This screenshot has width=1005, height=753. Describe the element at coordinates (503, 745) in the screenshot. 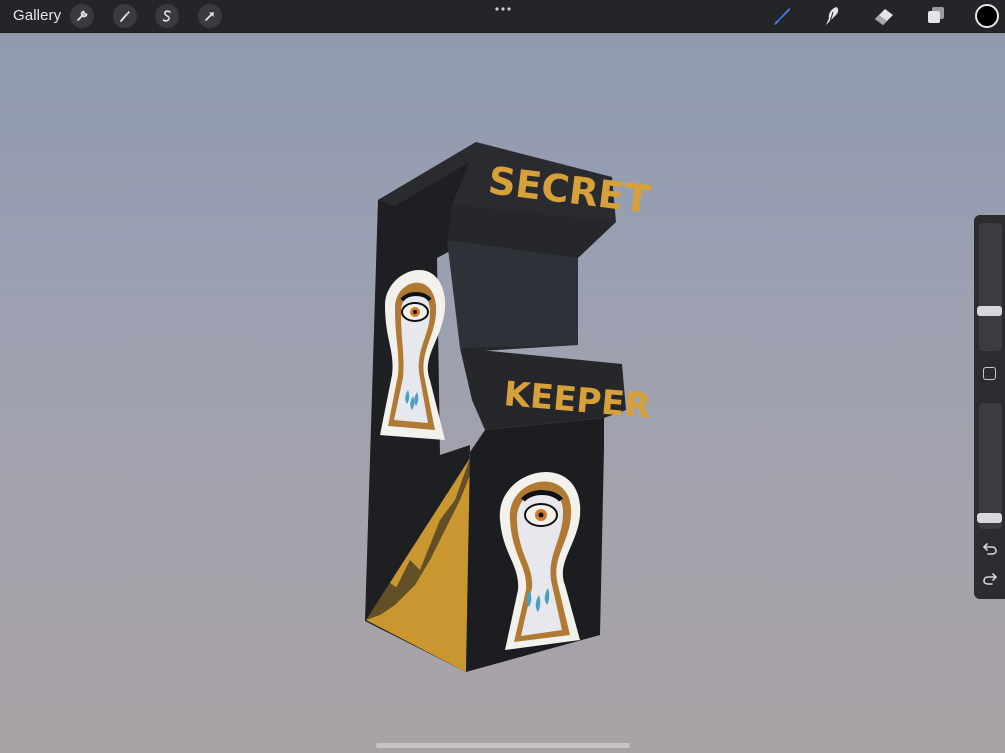

I see `home-indicator` at that location.